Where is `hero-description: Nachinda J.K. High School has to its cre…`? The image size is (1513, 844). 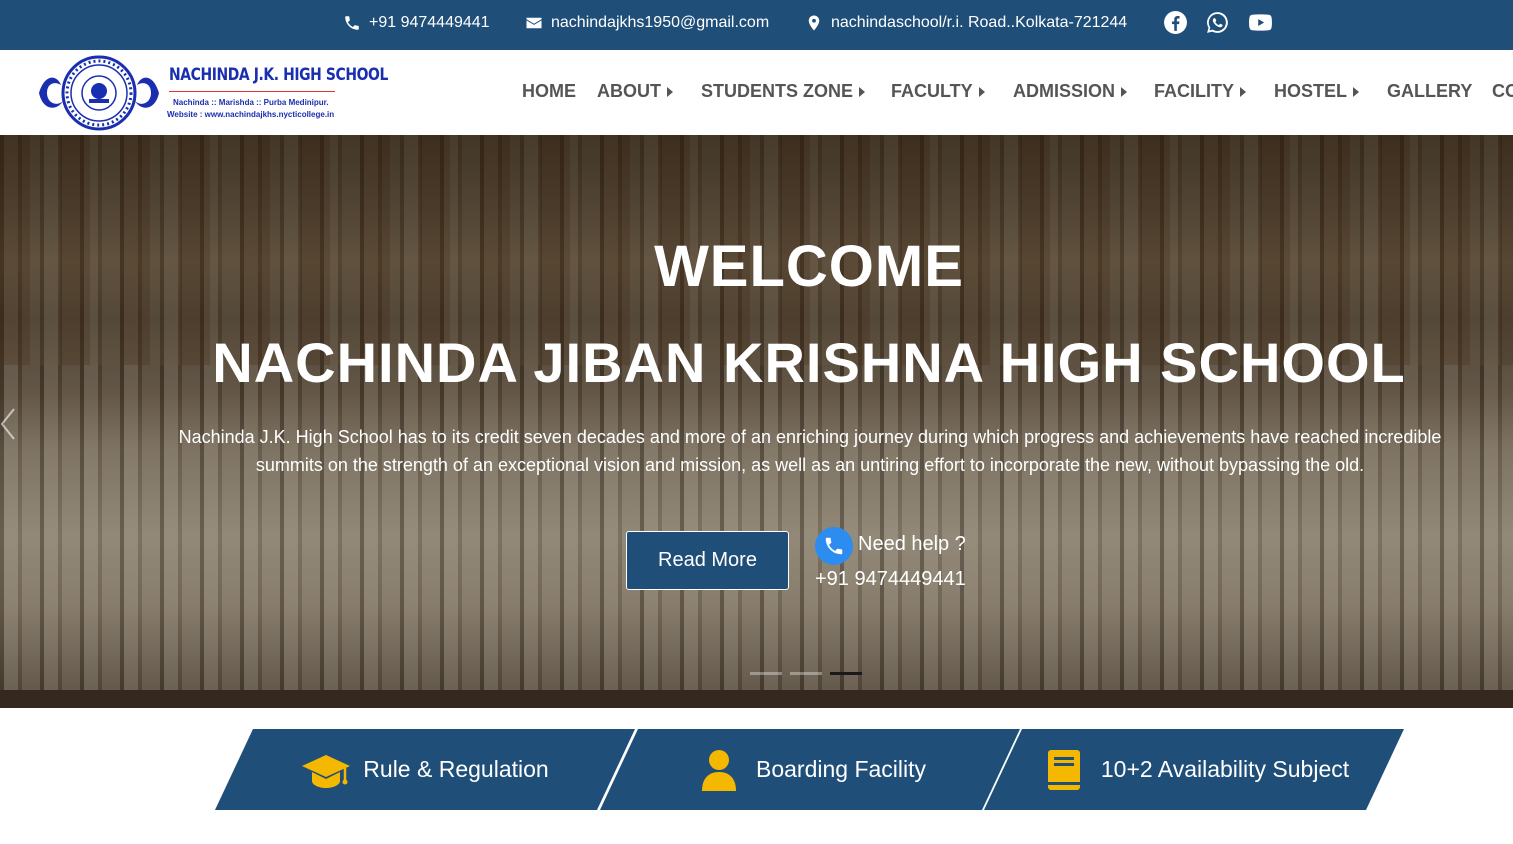
hero-description: Nachinda J.K. High School has to its cre… is located at coordinates (810, 451).